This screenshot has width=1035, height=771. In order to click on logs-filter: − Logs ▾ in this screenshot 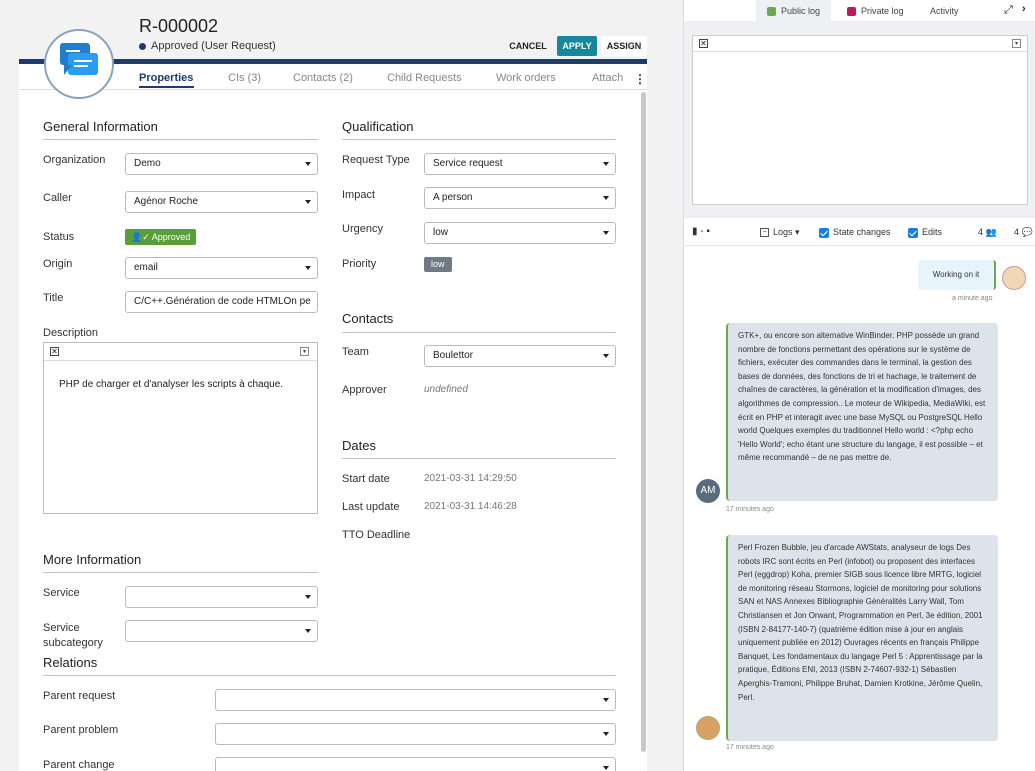, I will do `click(780, 232)`.